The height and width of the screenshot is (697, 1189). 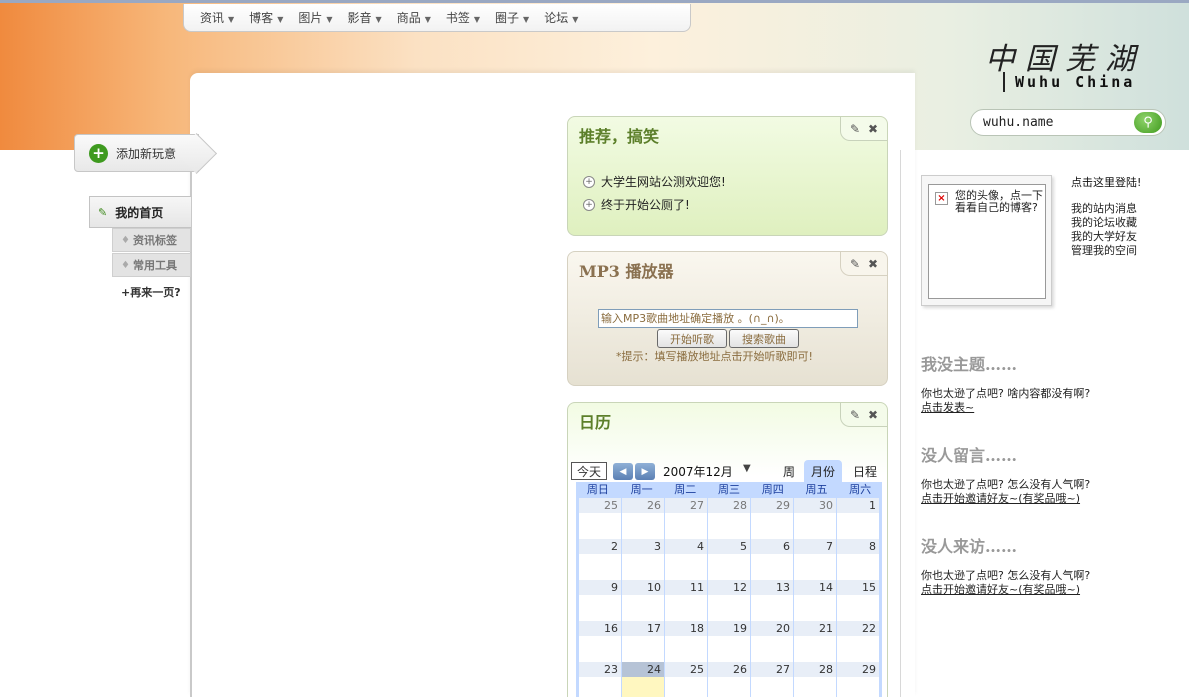 What do you see at coordinates (643, 587) in the screenshot?
I see `day-number: 10` at bounding box center [643, 587].